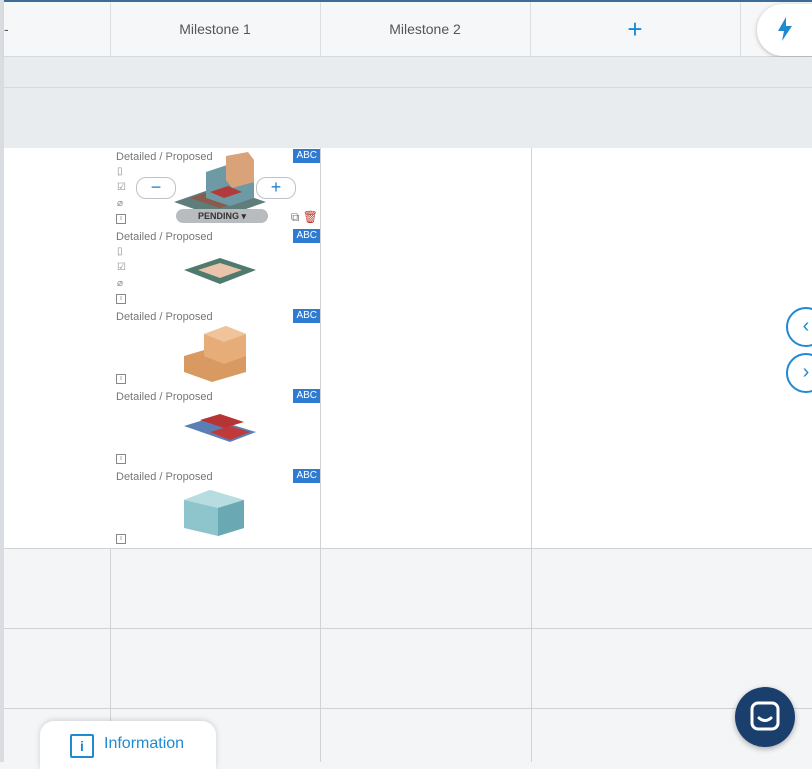  What do you see at coordinates (156, 188) in the screenshot?
I see `zoom-out-button: −` at bounding box center [156, 188].